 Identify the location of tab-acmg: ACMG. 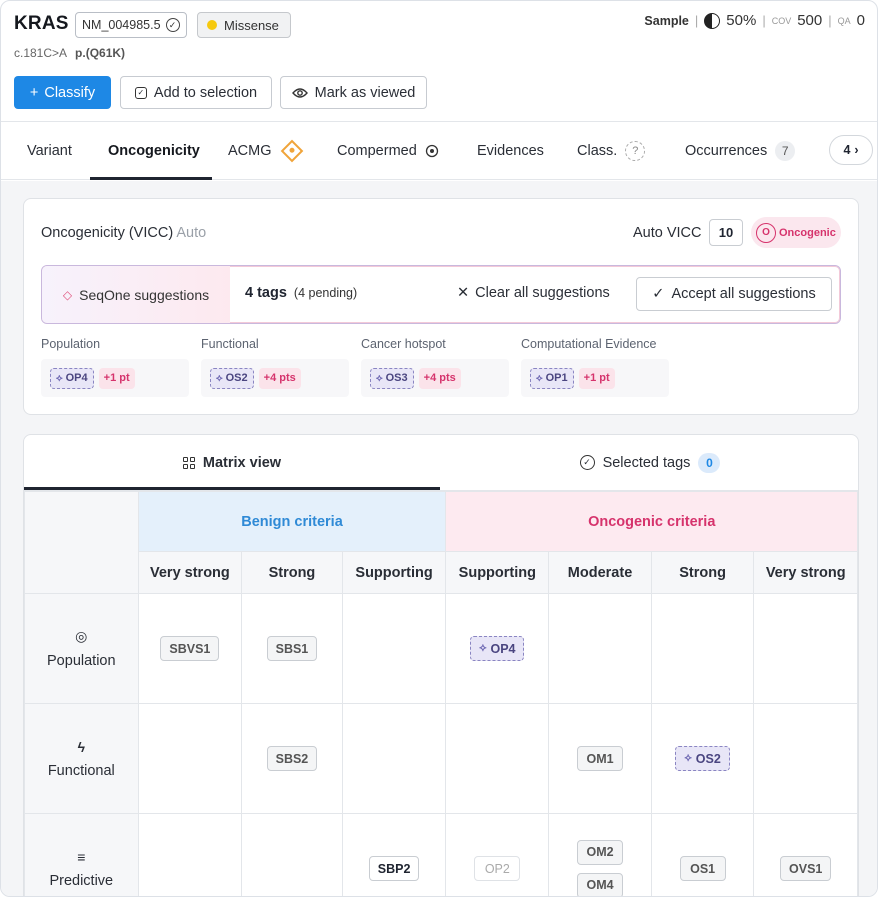
(265, 151).